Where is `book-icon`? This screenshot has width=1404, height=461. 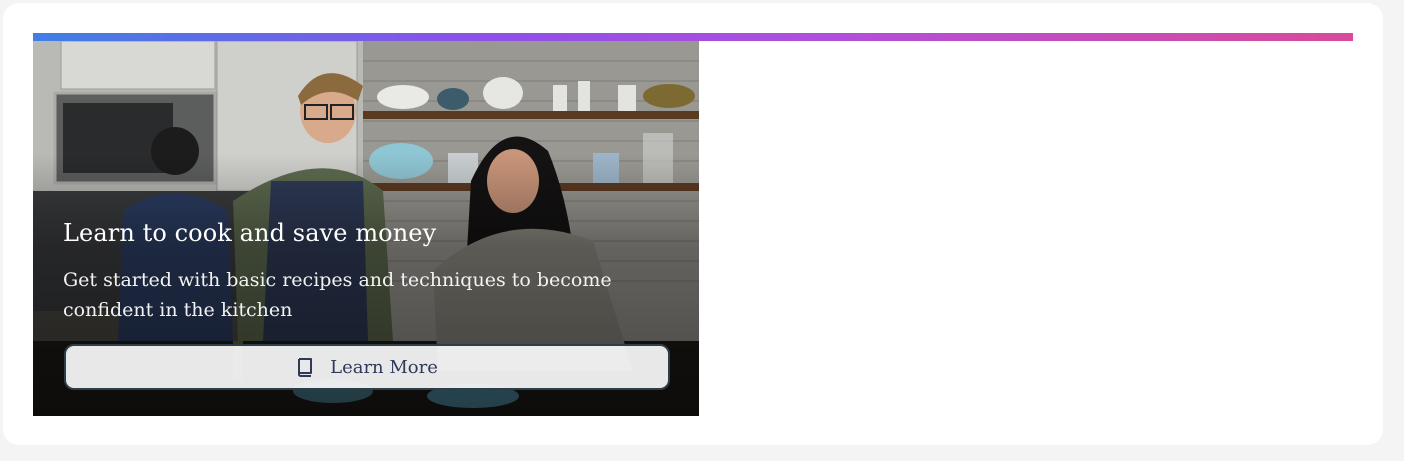
book-icon is located at coordinates (305, 367).